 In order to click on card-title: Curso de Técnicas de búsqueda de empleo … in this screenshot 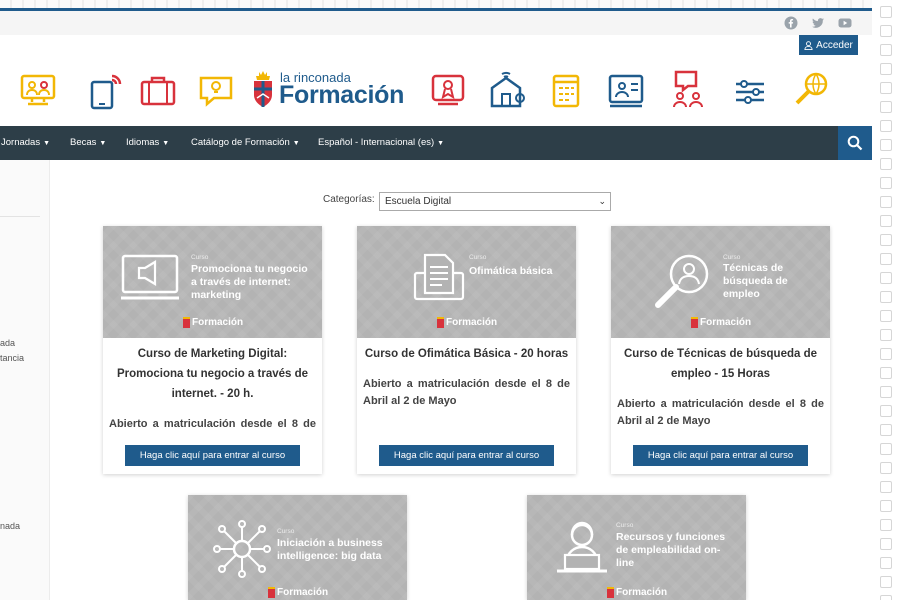, I will do `click(720, 364)`.